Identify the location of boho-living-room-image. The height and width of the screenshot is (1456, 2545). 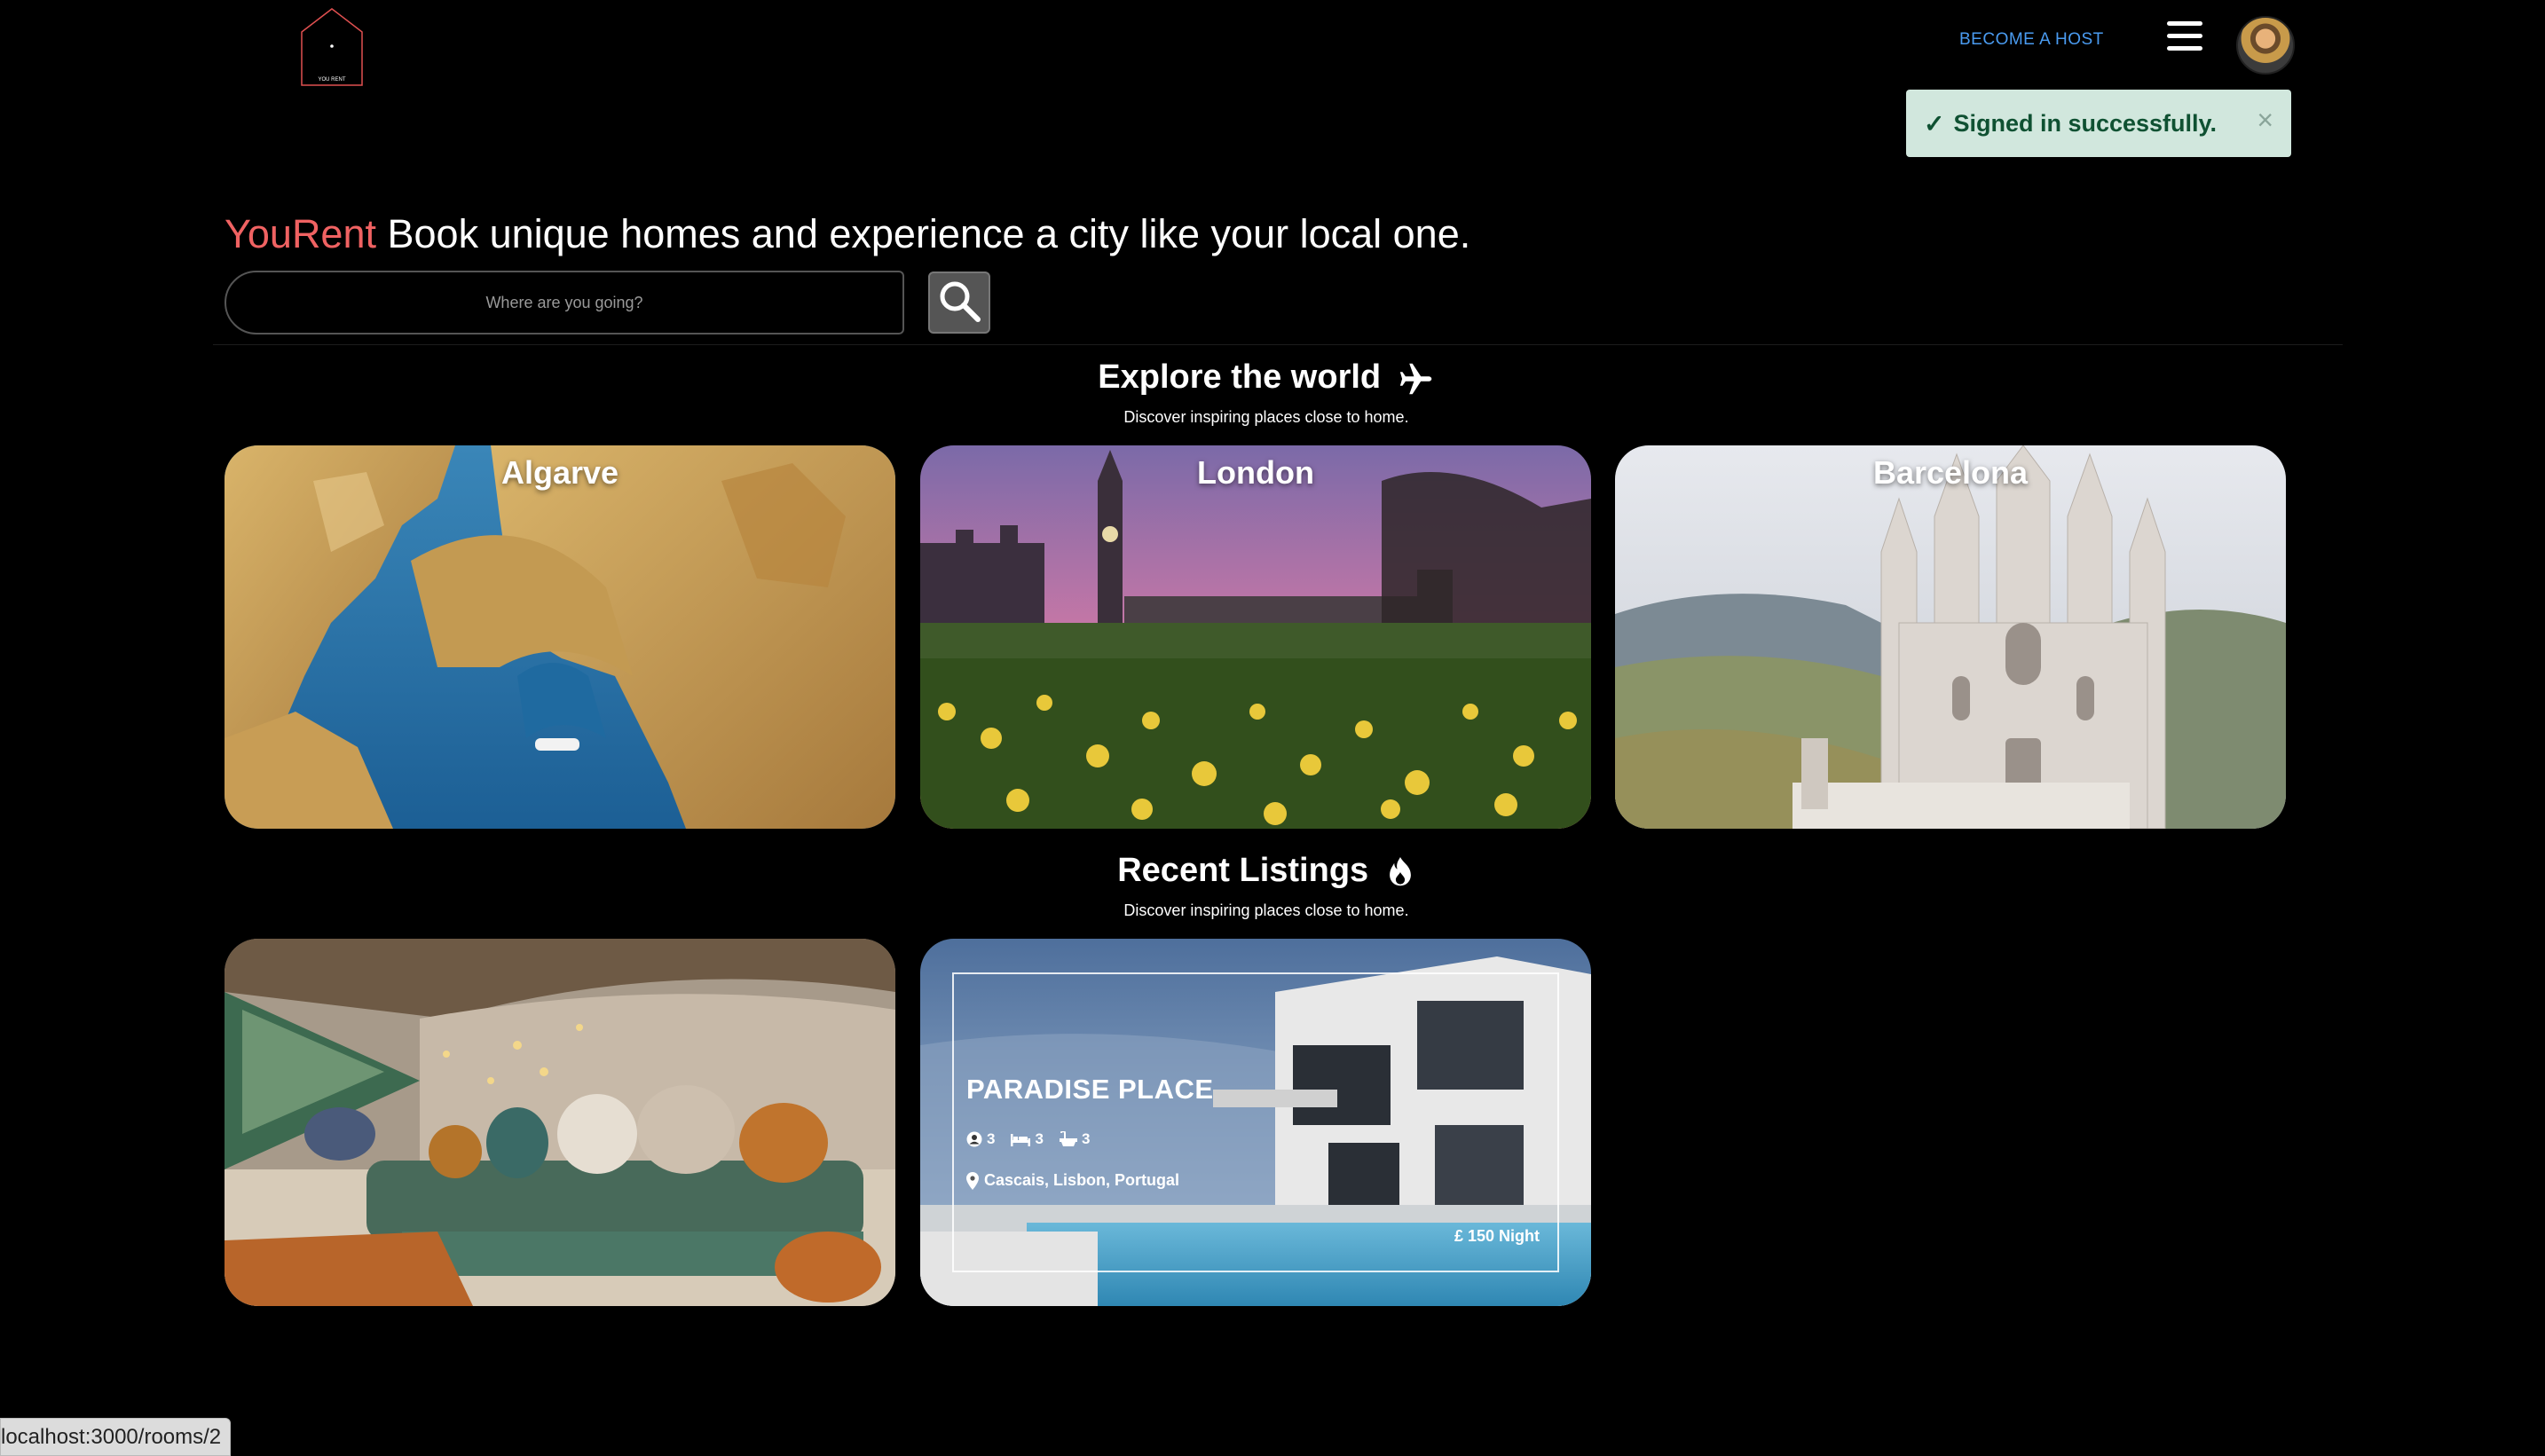
(560, 1122).